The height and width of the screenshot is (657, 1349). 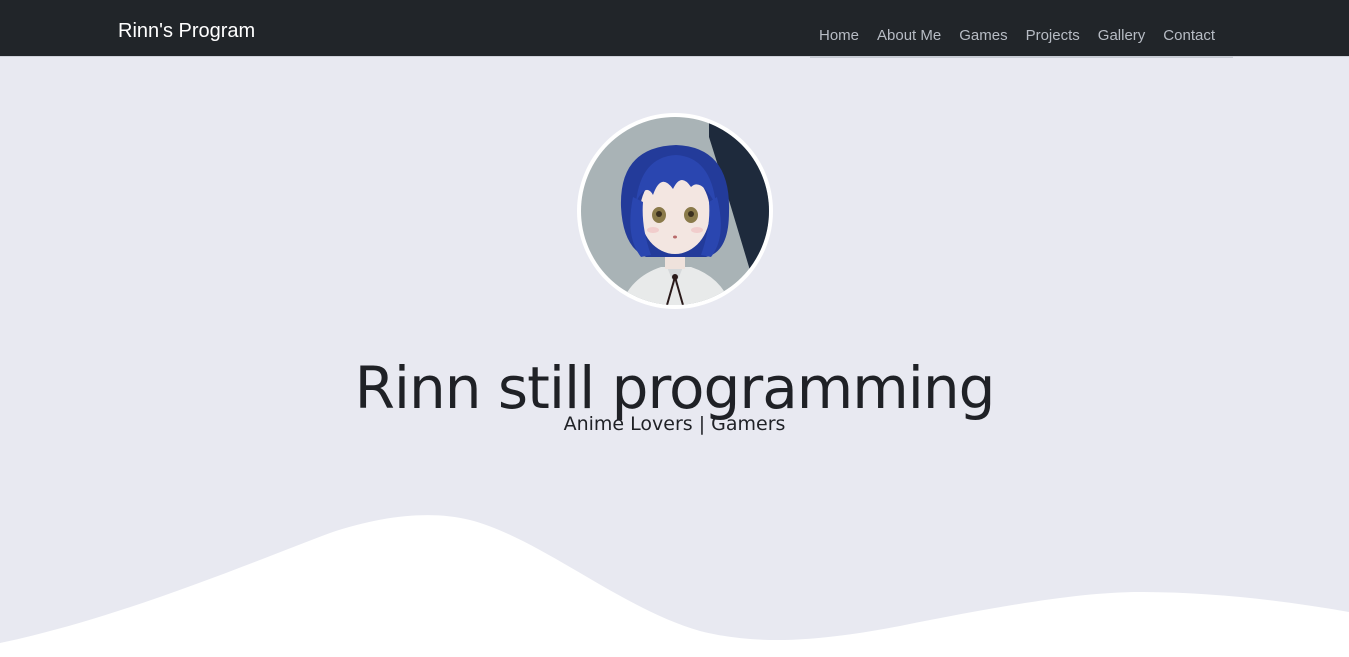 What do you see at coordinates (1122, 36) in the screenshot?
I see `nav-gallery: Gallery` at bounding box center [1122, 36].